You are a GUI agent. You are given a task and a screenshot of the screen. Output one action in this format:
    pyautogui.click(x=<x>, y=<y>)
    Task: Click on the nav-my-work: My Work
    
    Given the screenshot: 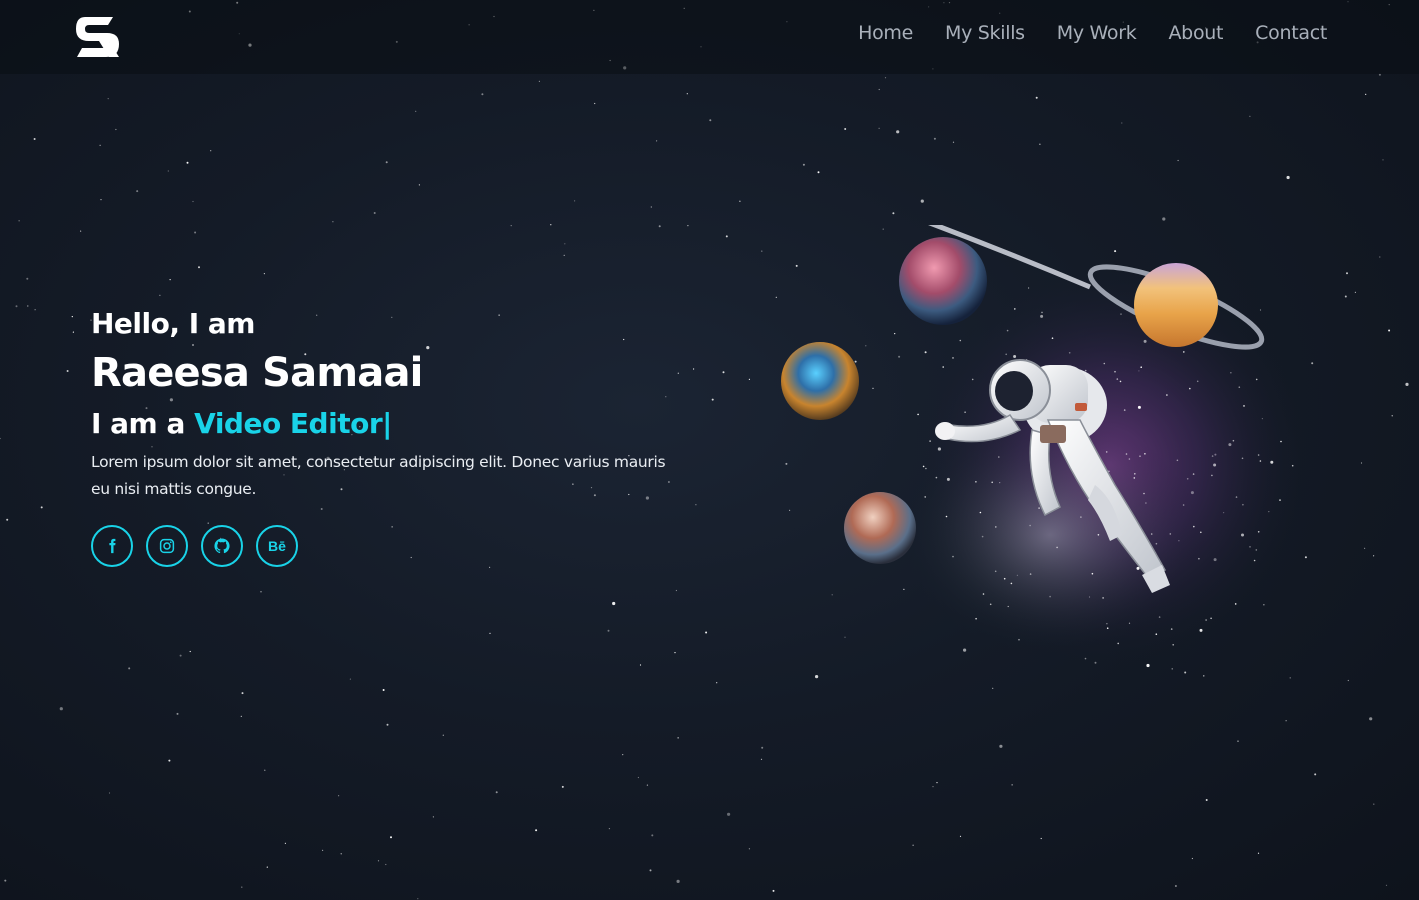 What is the action you would take?
    pyautogui.click(x=1097, y=33)
    